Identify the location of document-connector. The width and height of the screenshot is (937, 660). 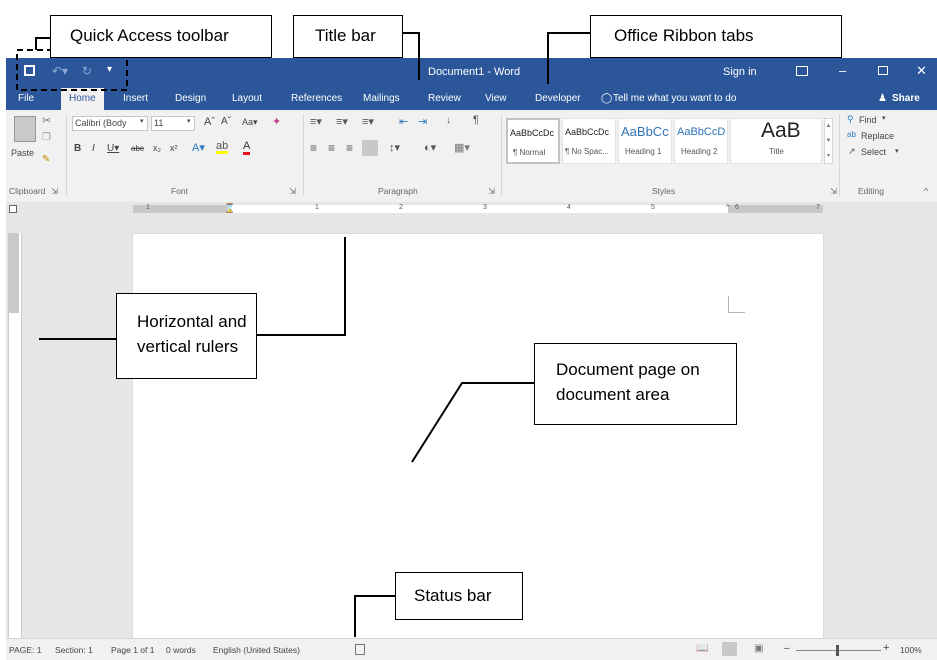
(472, 422).